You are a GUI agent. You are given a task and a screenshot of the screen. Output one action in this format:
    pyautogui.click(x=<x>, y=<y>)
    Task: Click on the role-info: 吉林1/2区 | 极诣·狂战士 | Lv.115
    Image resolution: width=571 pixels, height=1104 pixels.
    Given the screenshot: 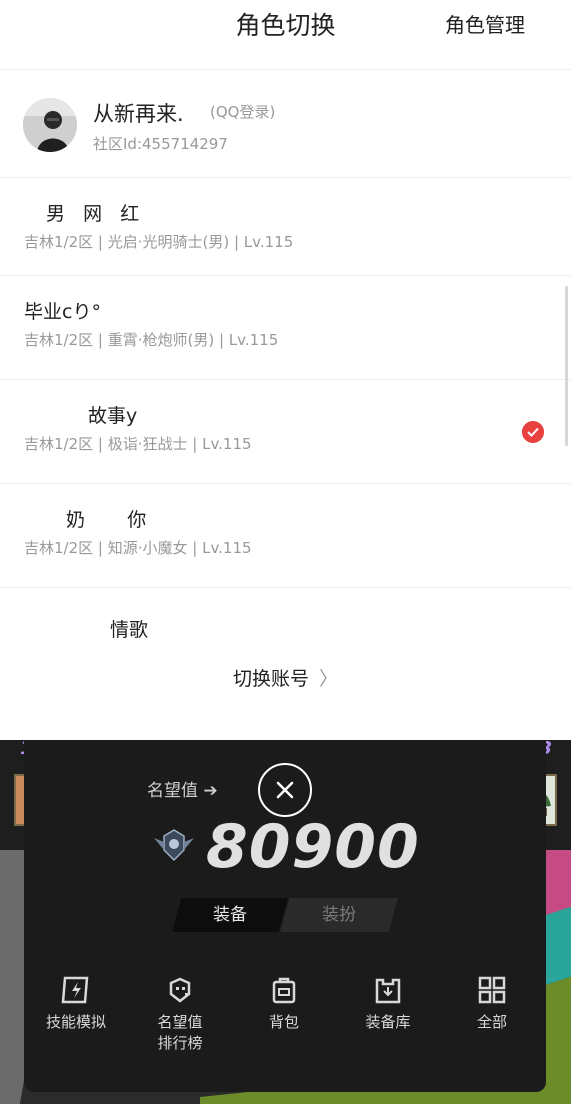 What is the action you would take?
    pyautogui.click(x=138, y=444)
    